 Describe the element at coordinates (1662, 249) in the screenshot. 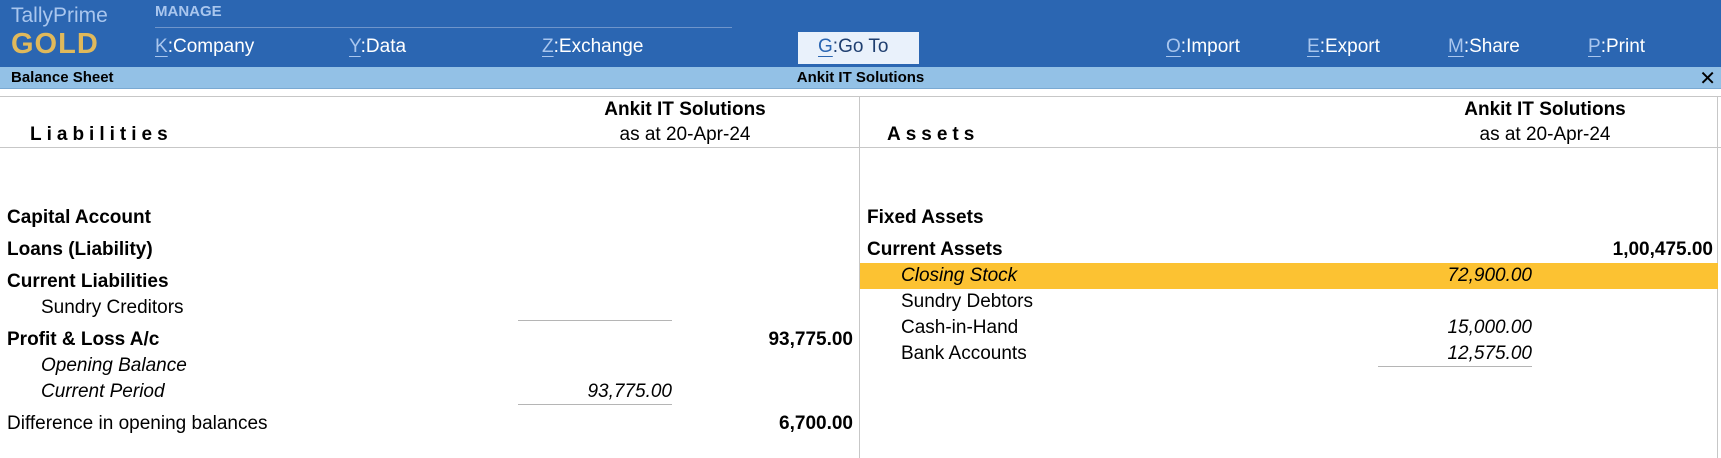

I see `current-assets-amount: 1,00,475.00` at that location.